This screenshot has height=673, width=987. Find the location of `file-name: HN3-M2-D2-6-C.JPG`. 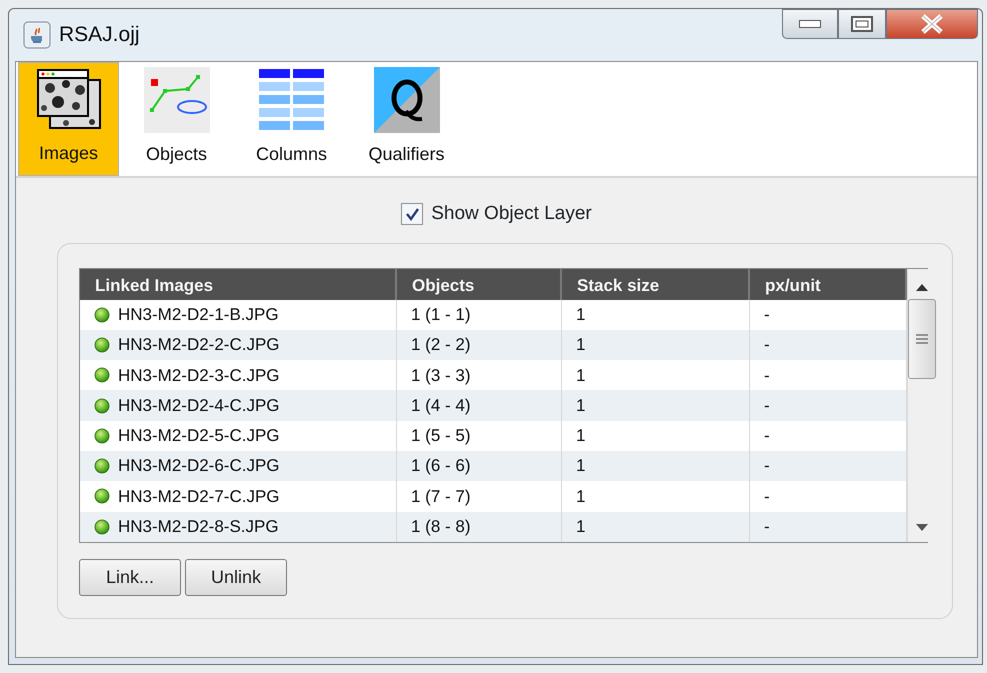

file-name: HN3-M2-D2-6-C.JPG is located at coordinates (199, 466).